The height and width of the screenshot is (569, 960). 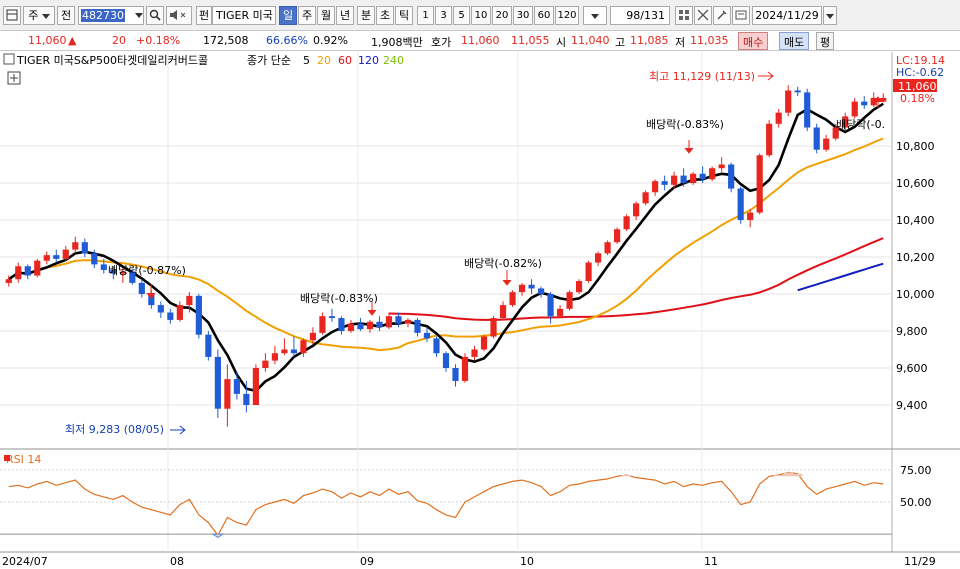 I want to click on y-tick-label: 10,000, so click(x=915, y=294).